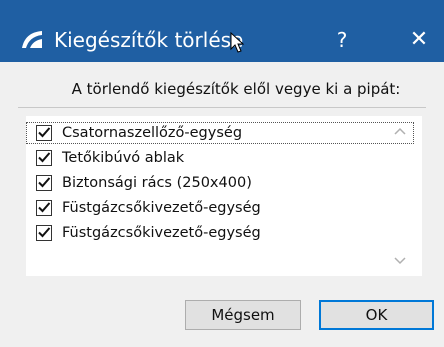 The width and height of the screenshot is (444, 347). Describe the element at coordinates (419, 40) in the screenshot. I see `close-button: ✕` at that location.